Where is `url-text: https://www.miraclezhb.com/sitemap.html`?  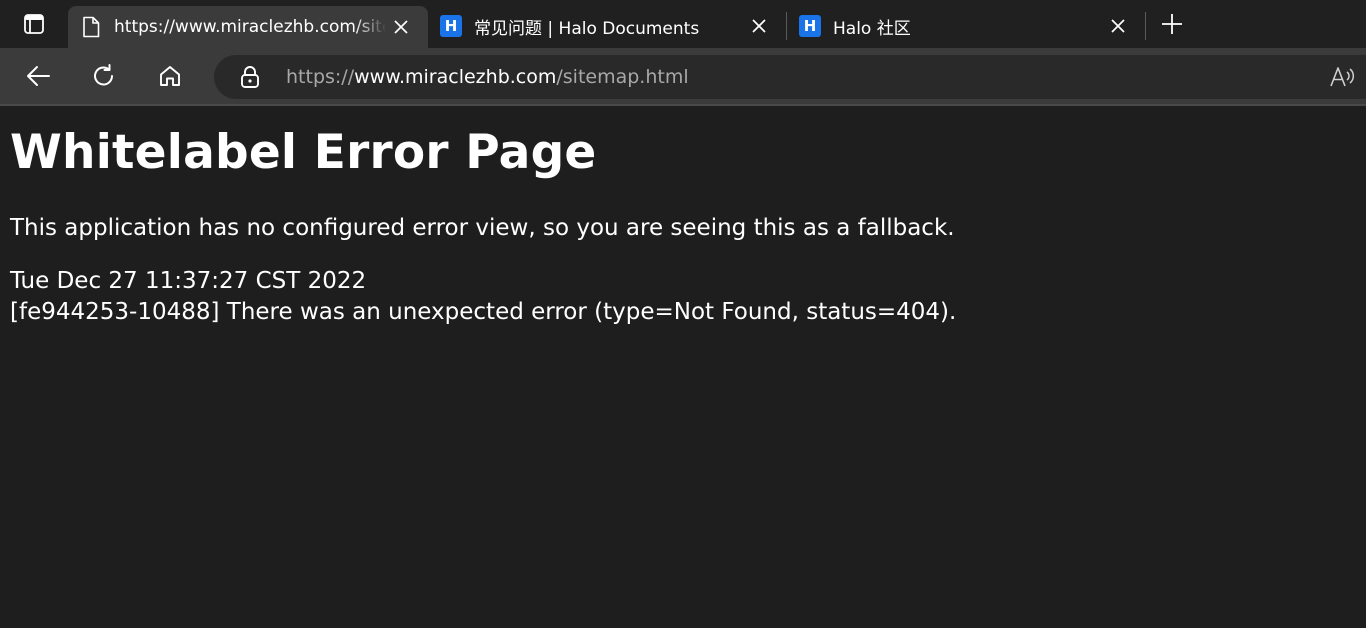
url-text: https://www.miraclezhb.com/sitemap.html is located at coordinates (487, 77).